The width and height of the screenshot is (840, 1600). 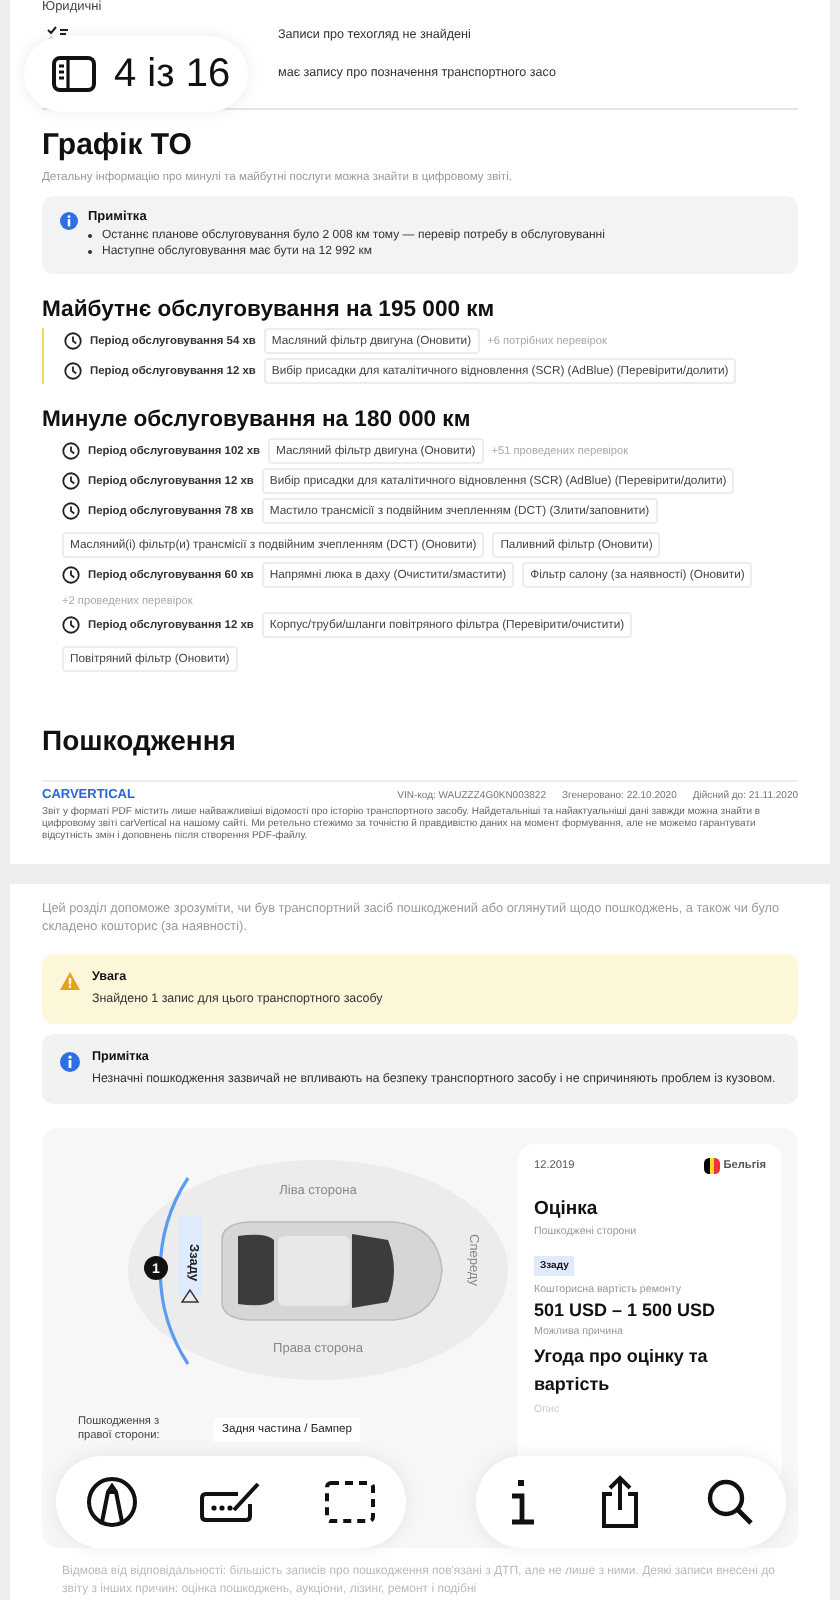 I want to click on group-title: Майбутнє обслуговування на 195 000 км, so click(x=269, y=310).